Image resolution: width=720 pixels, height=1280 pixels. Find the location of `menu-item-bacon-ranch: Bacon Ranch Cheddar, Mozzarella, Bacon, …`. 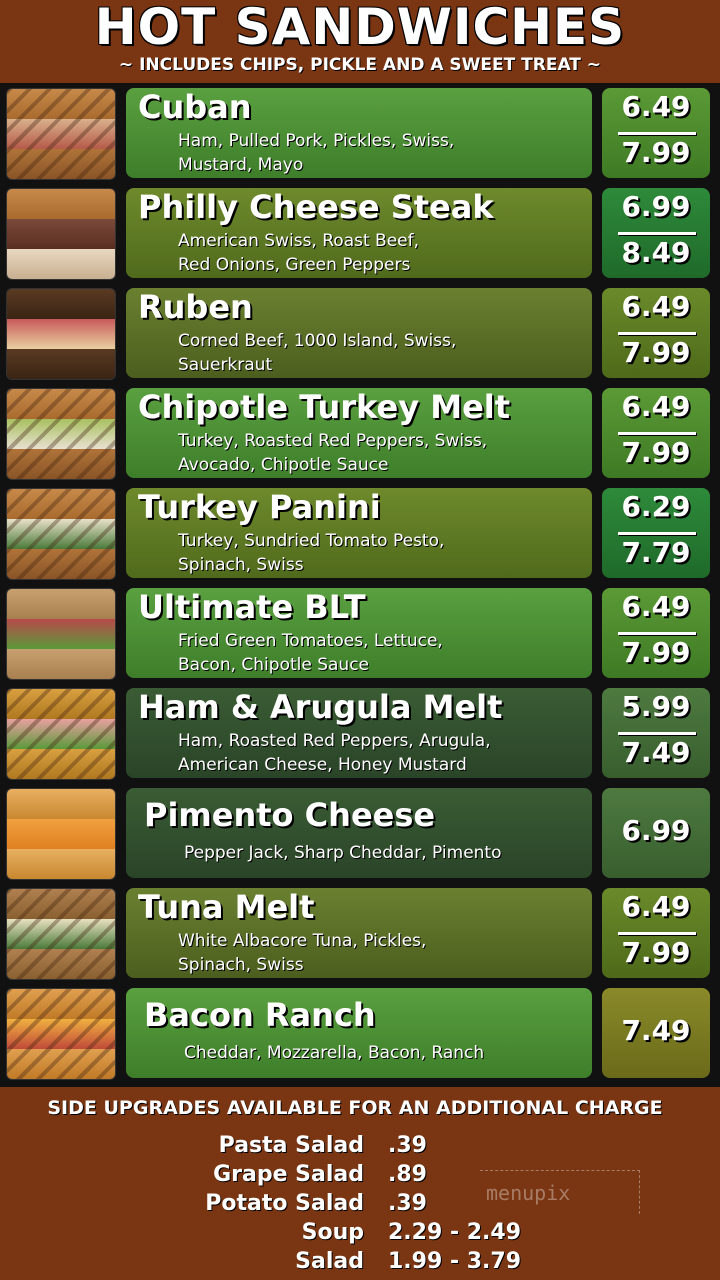

menu-item-bacon-ranch: Bacon Ranch Cheddar, Mozzarella, Bacon, … is located at coordinates (360, 1033).